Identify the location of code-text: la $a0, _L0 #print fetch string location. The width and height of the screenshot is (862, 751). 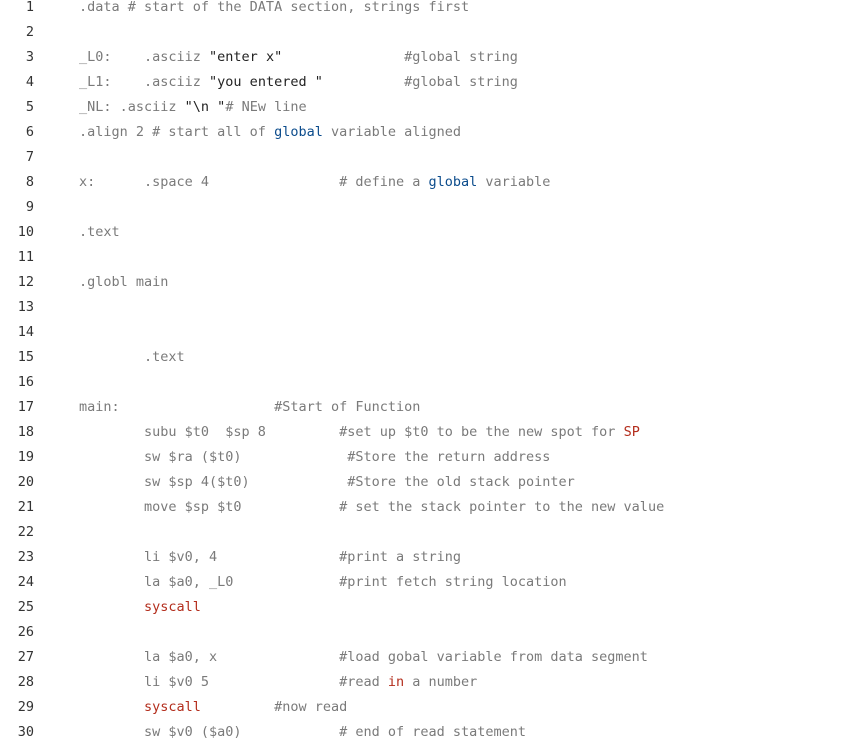
(323, 582).